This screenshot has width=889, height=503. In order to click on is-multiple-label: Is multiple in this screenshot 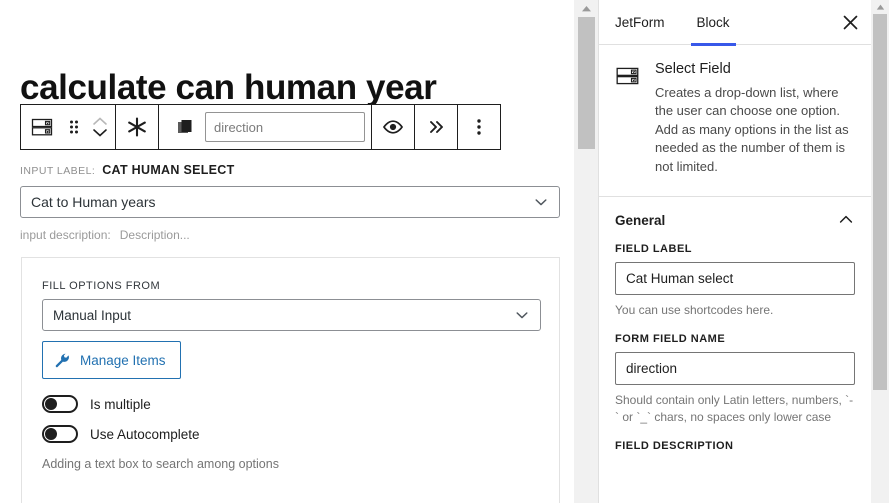, I will do `click(120, 404)`.